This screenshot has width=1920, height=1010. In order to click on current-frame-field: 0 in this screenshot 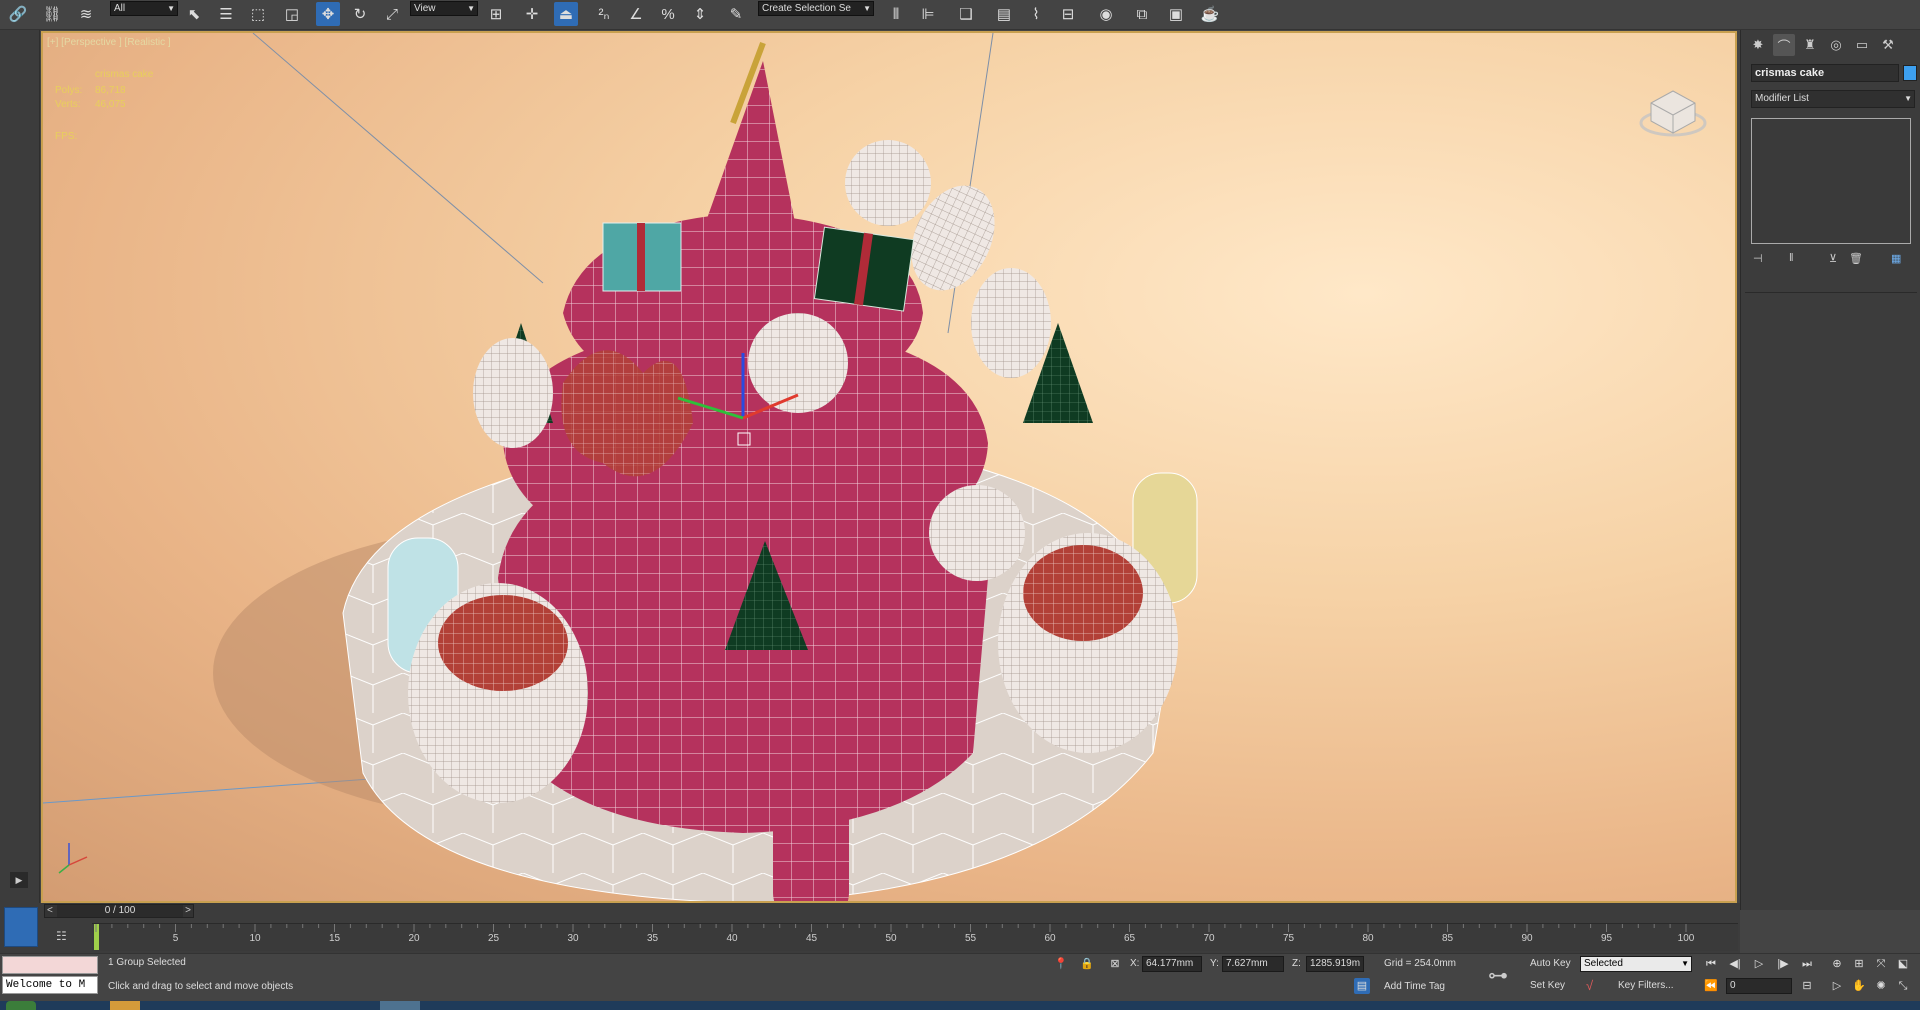, I will do `click(1759, 986)`.